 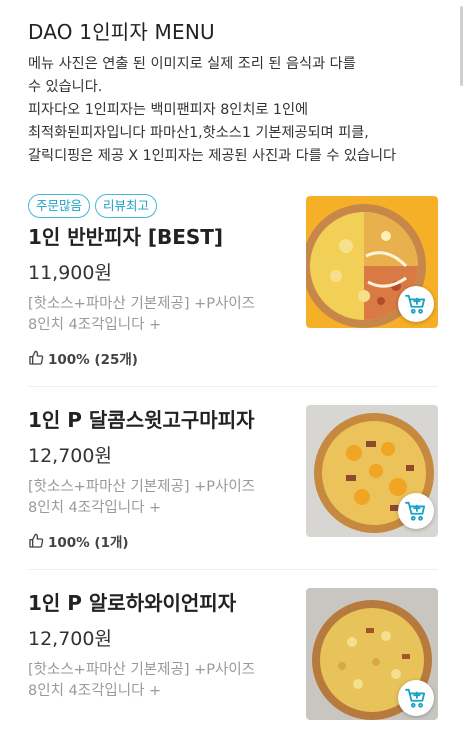 What do you see at coordinates (159, 541) in the screenshot?
I see `menu-item-rating: 100% (1개)` at bounding box center [159, 541].